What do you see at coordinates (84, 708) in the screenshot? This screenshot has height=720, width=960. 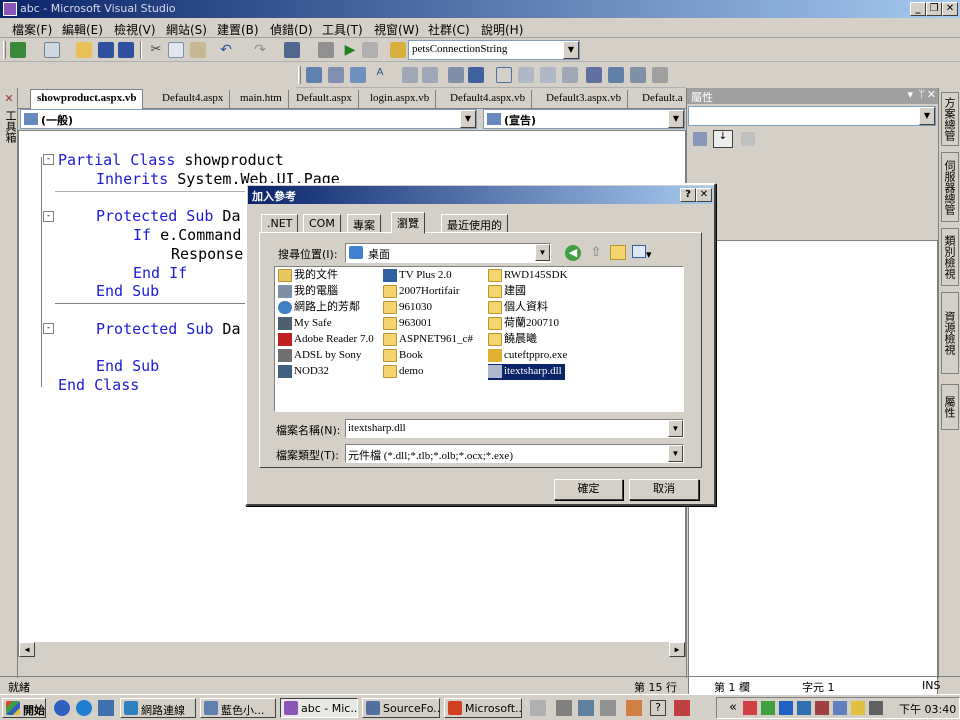 I see `ie-icon` at bounding box center [84, 708].